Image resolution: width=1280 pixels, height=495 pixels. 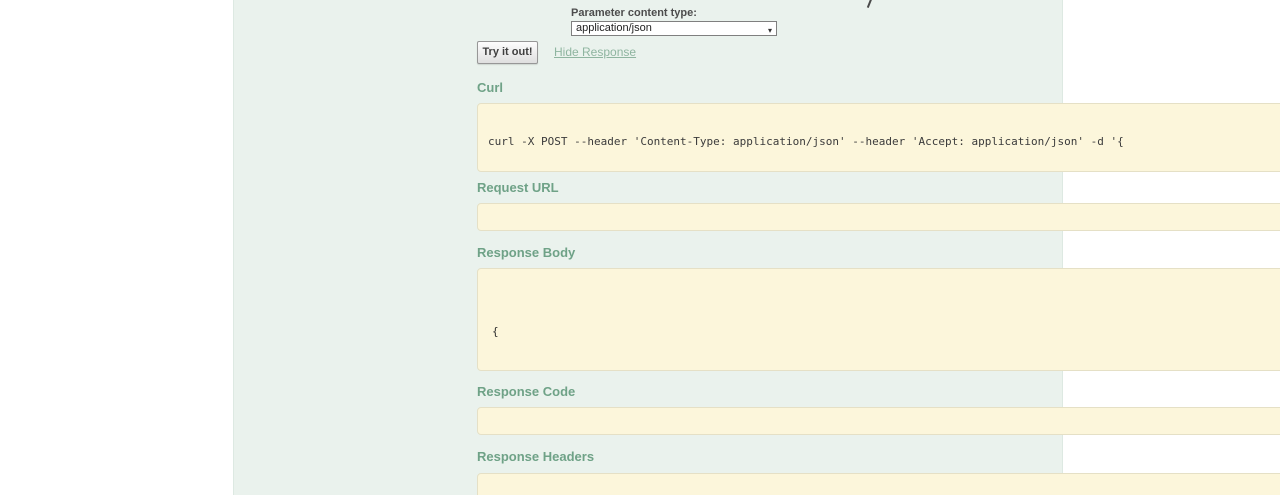 I want to click on response-body-section-heading: Response Body, so click(x=526, y=252).